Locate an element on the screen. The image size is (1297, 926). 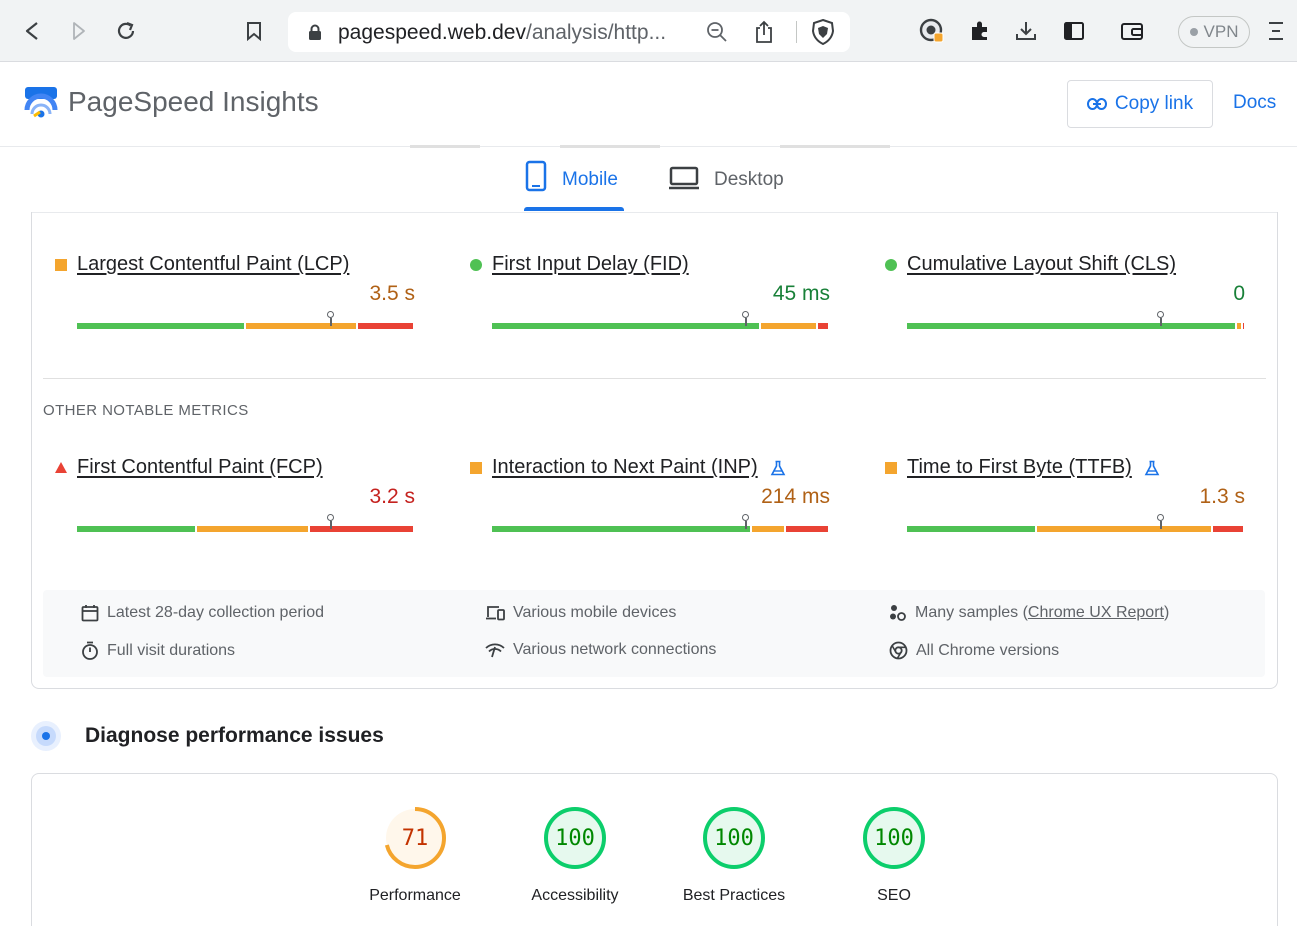
calendar-icon is located at coordinates (90, 613).